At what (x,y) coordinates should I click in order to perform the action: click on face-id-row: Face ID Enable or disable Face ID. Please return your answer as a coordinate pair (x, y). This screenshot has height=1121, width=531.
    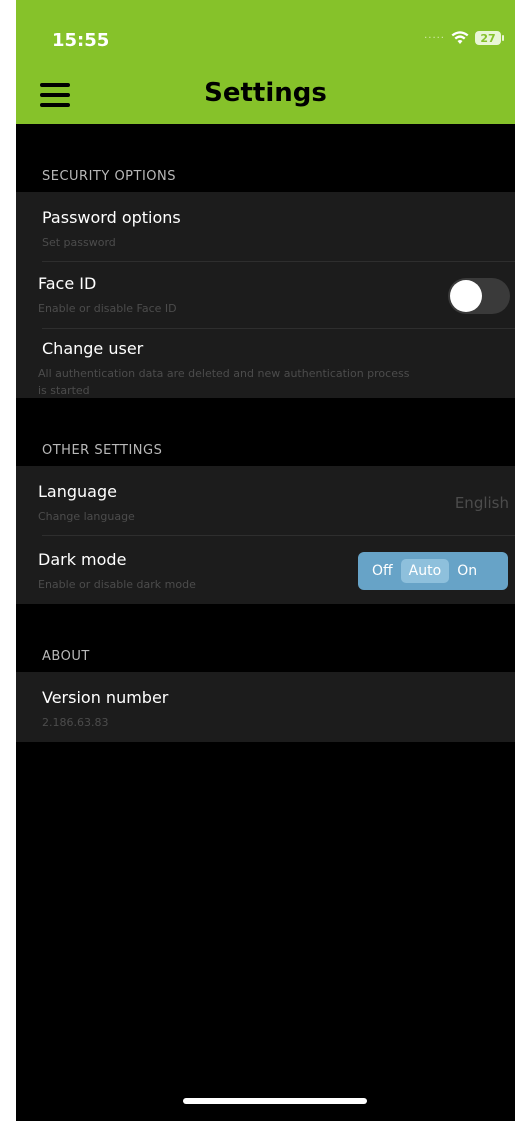
    Looking at the image, I should click on (265, 295).